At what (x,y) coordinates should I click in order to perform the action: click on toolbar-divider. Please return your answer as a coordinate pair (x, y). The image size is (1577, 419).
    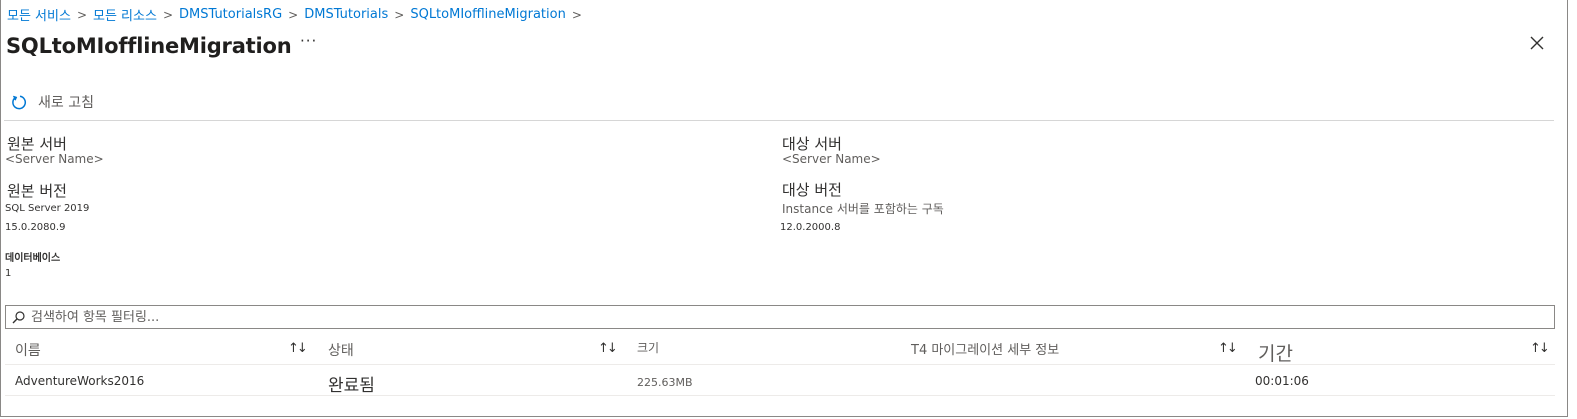
    Looking at the image, I should click on (779, 120).